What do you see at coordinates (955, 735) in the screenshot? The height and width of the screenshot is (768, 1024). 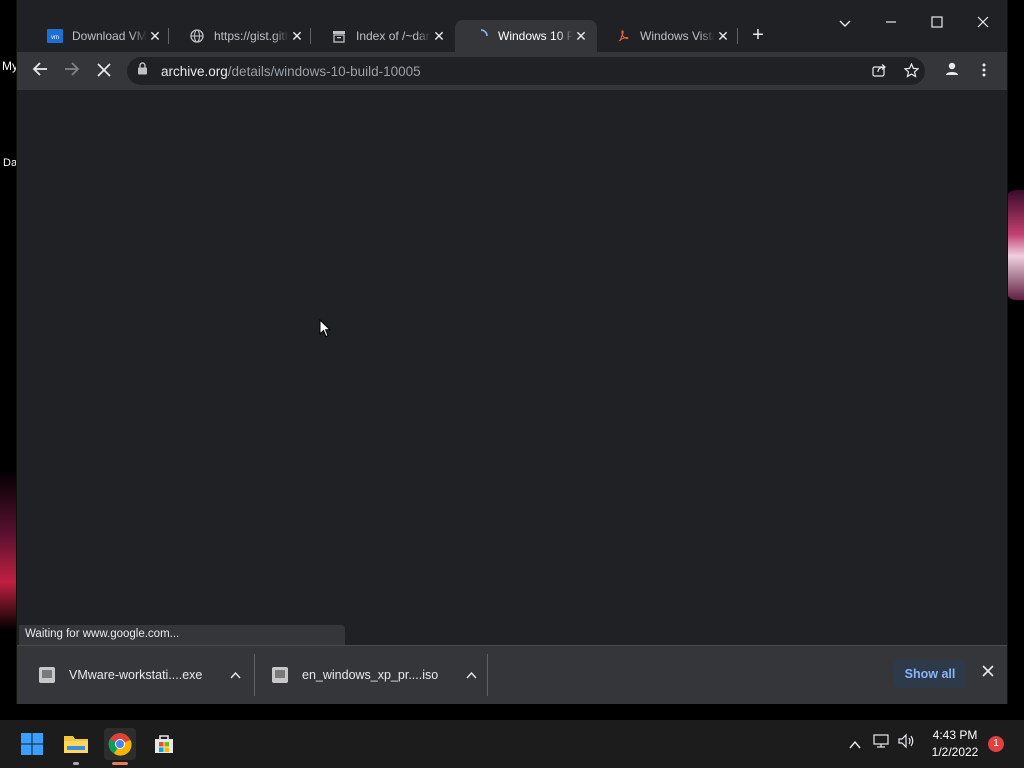 I see `clock-time: 4:43 PM` at bounding box center [955, 735].